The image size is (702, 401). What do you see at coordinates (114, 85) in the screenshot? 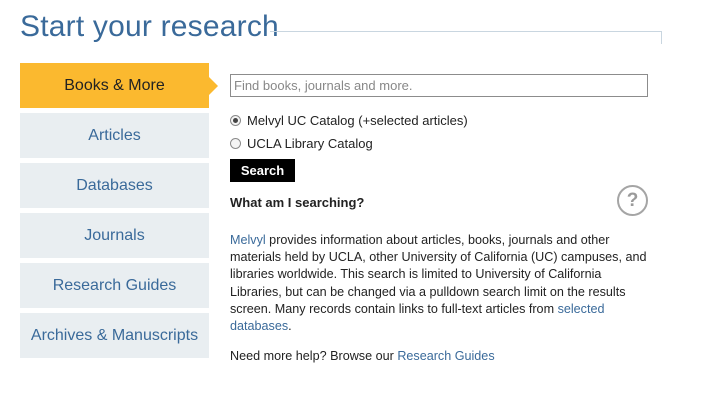
I see `tab-label: Books & More` at bounding box center [114, 85].